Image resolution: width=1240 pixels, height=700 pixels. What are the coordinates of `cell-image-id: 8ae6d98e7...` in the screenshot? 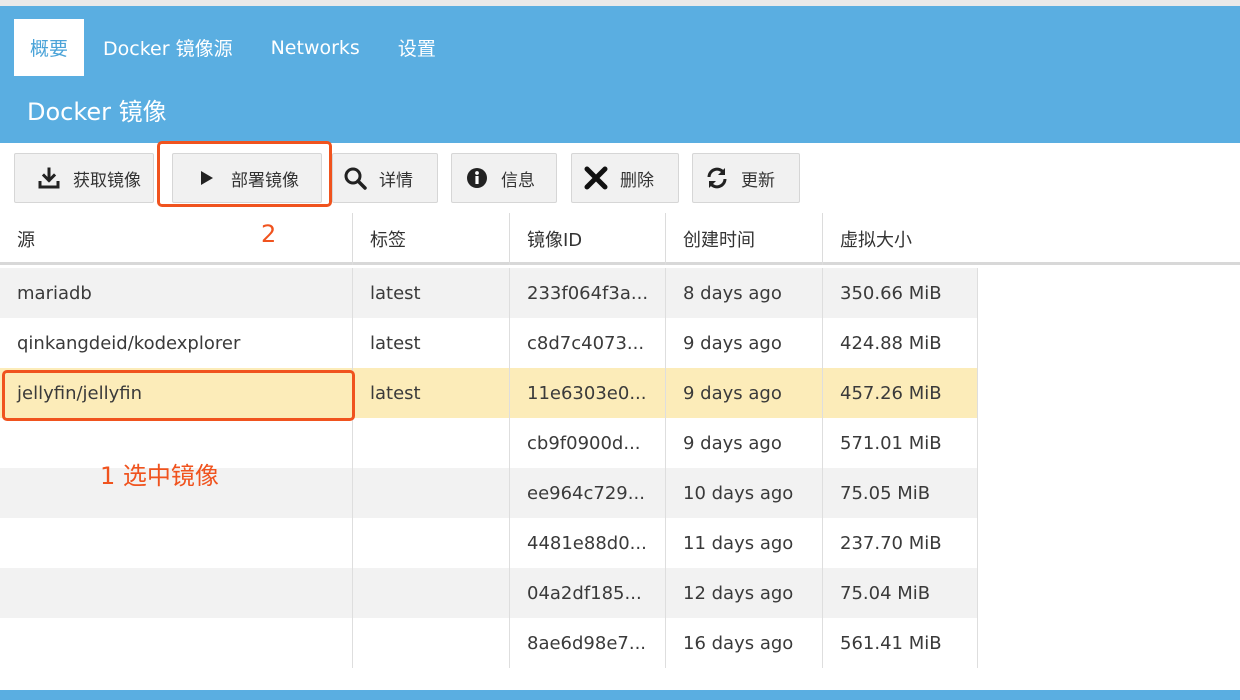 It's located at (588, 643).